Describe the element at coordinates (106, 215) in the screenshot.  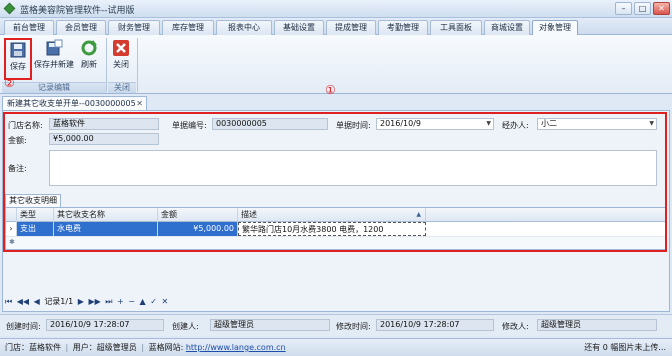
I see `column-header-name: 其它收支名称` at that location.